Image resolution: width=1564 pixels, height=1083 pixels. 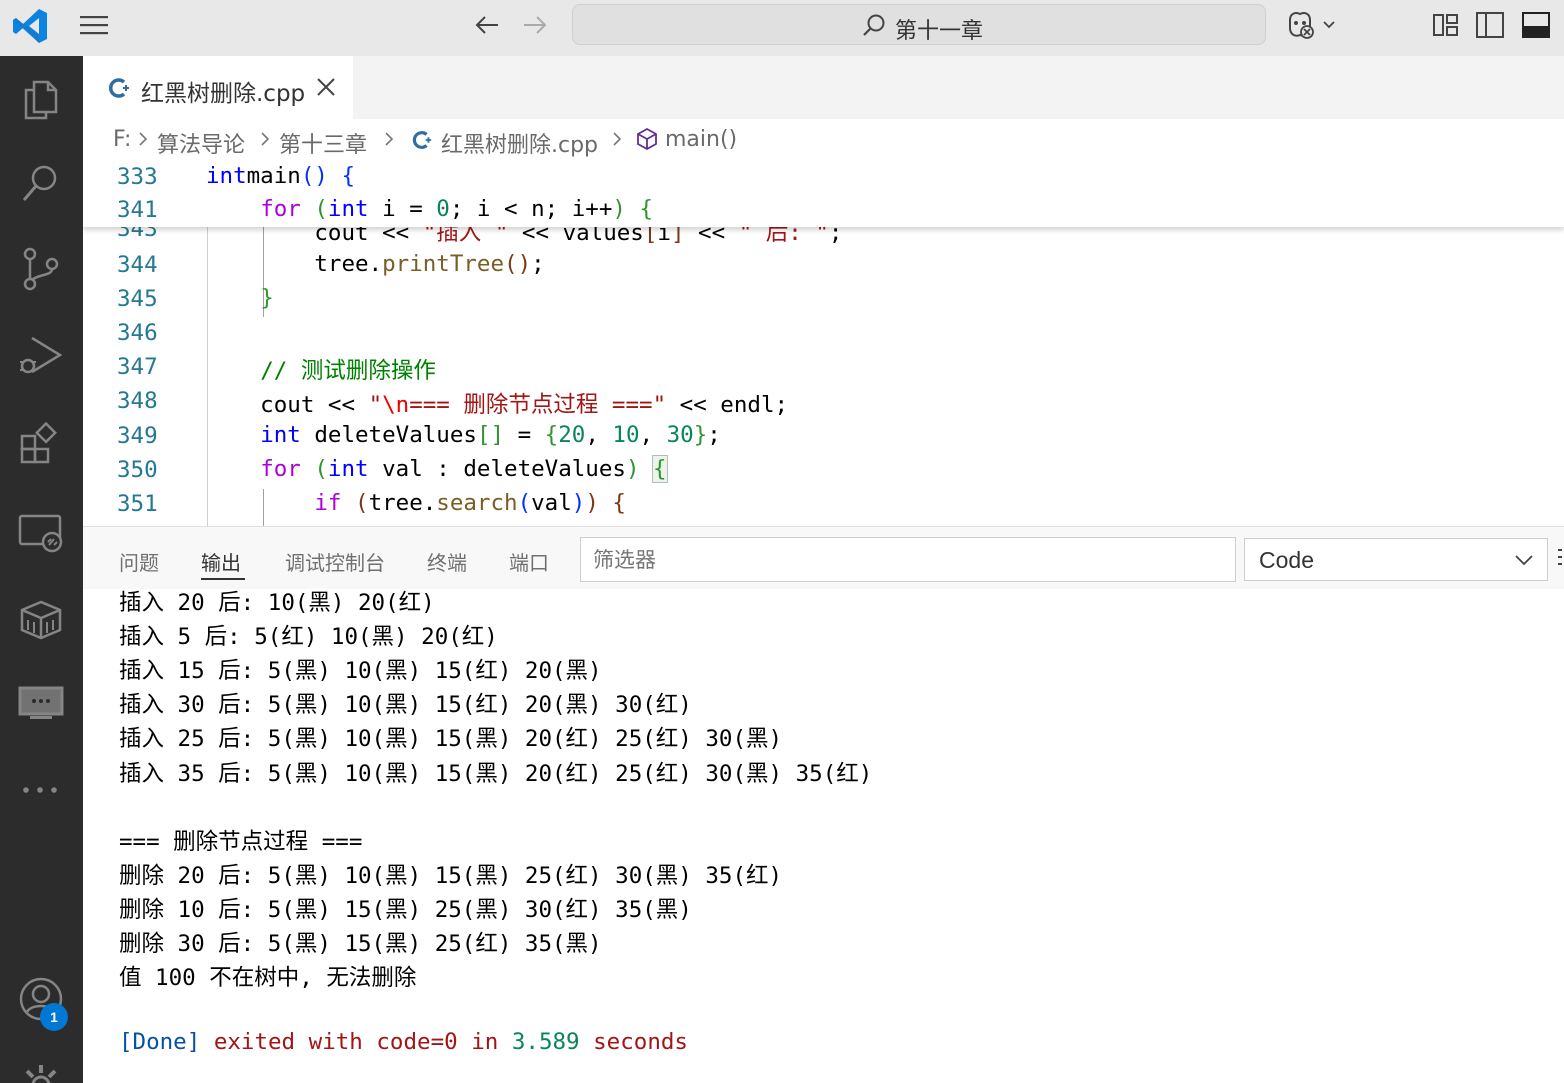 I want to click on output-channel-label: Code, so click(x=1286, y=560).